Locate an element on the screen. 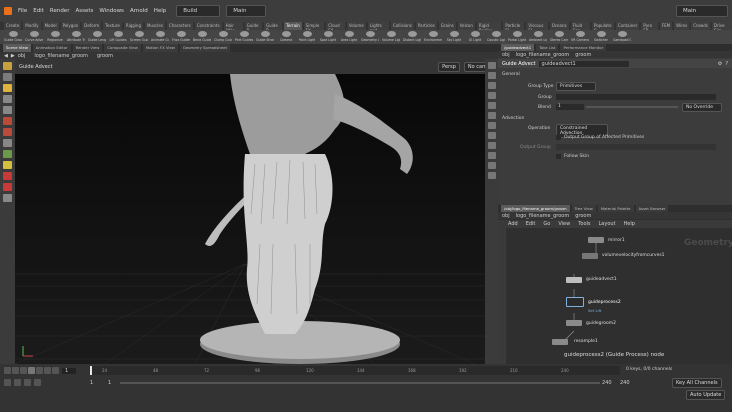 Image resolution: width=732 pixels, height=412 pixels. network-menu-edit: Edit is located at coordinates (531, 224).